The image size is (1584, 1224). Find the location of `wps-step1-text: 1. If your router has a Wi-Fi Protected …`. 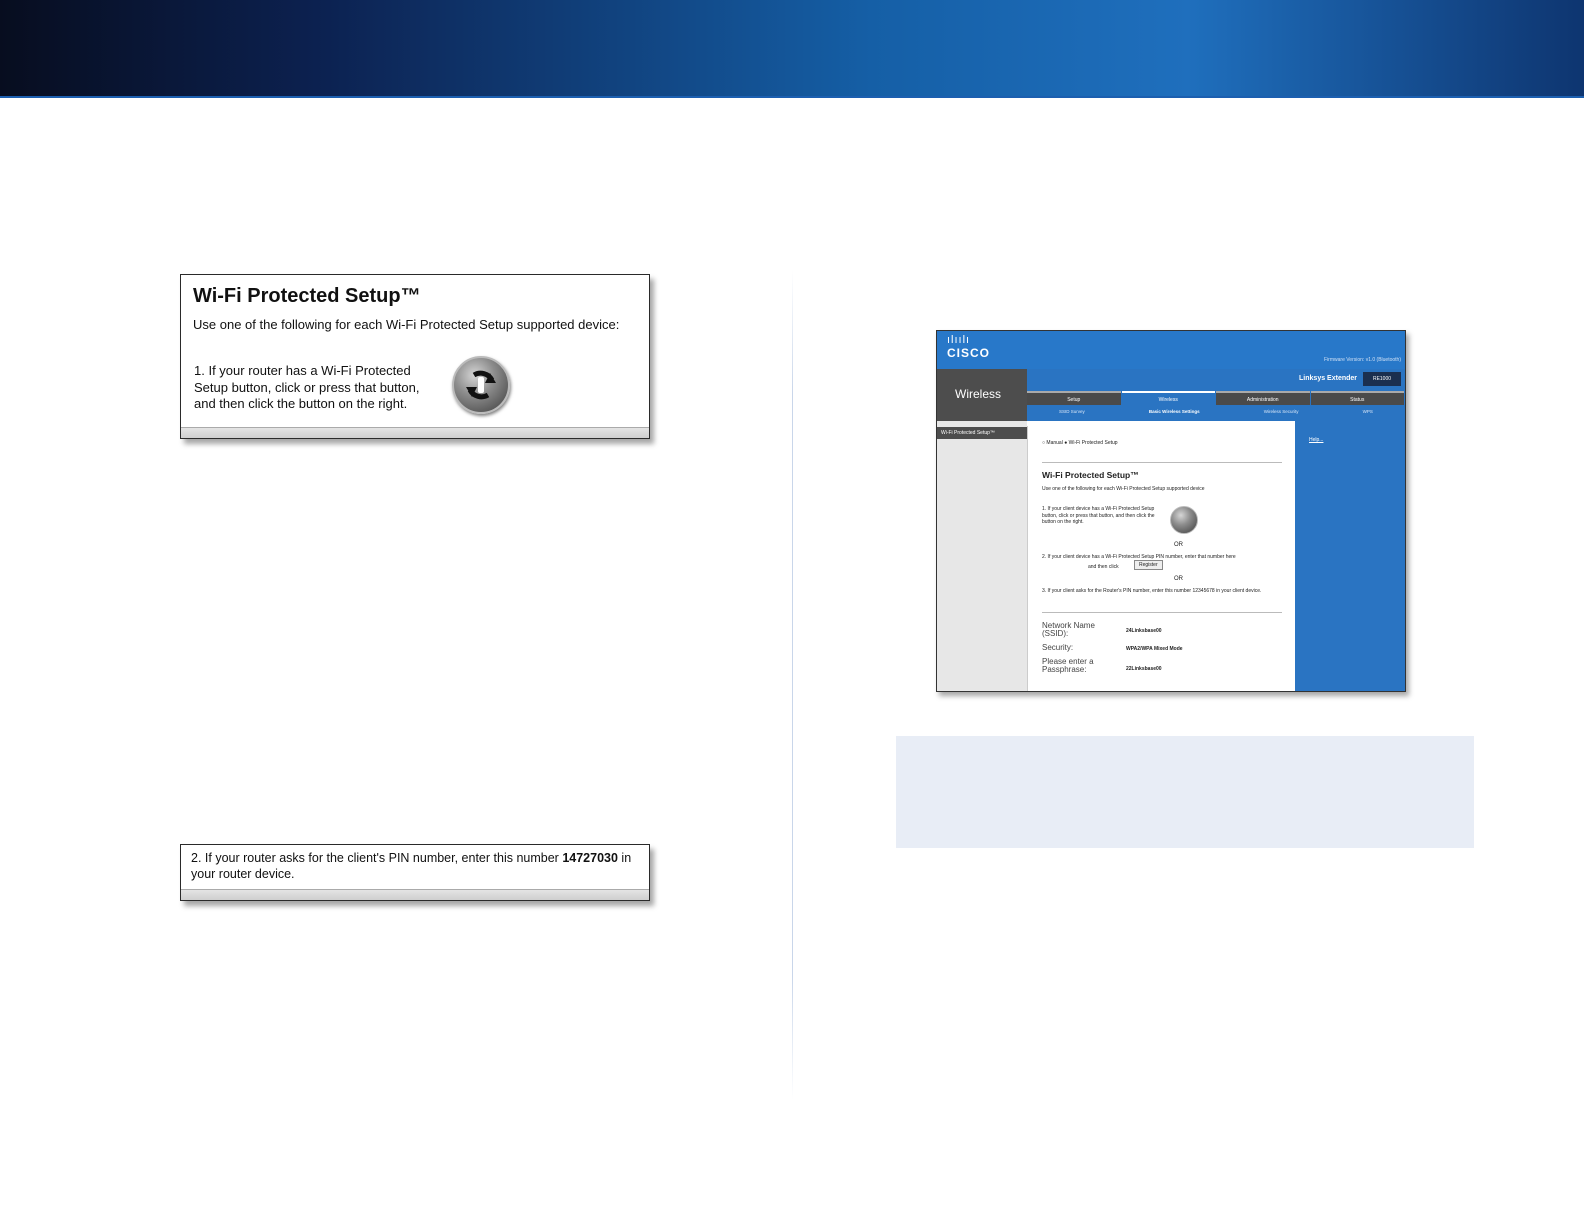

wps-step1-text: 1. If your router has a Wi-Fi Protected … is located at coordinates (307, 387).